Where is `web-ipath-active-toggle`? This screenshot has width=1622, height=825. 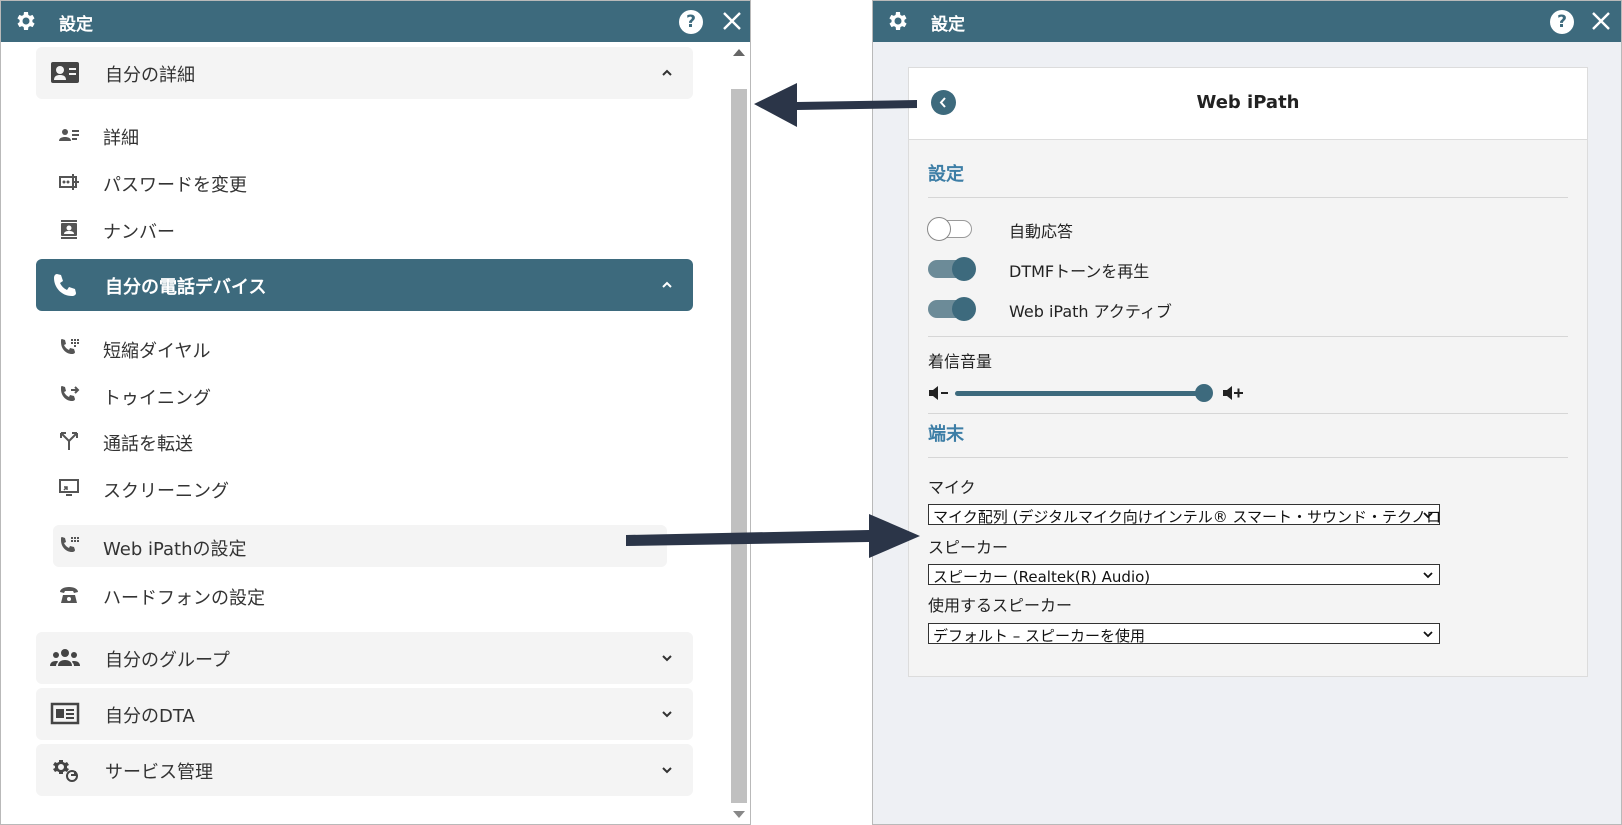 web-ipath-active-toggle is located at coordinates (952, 309).